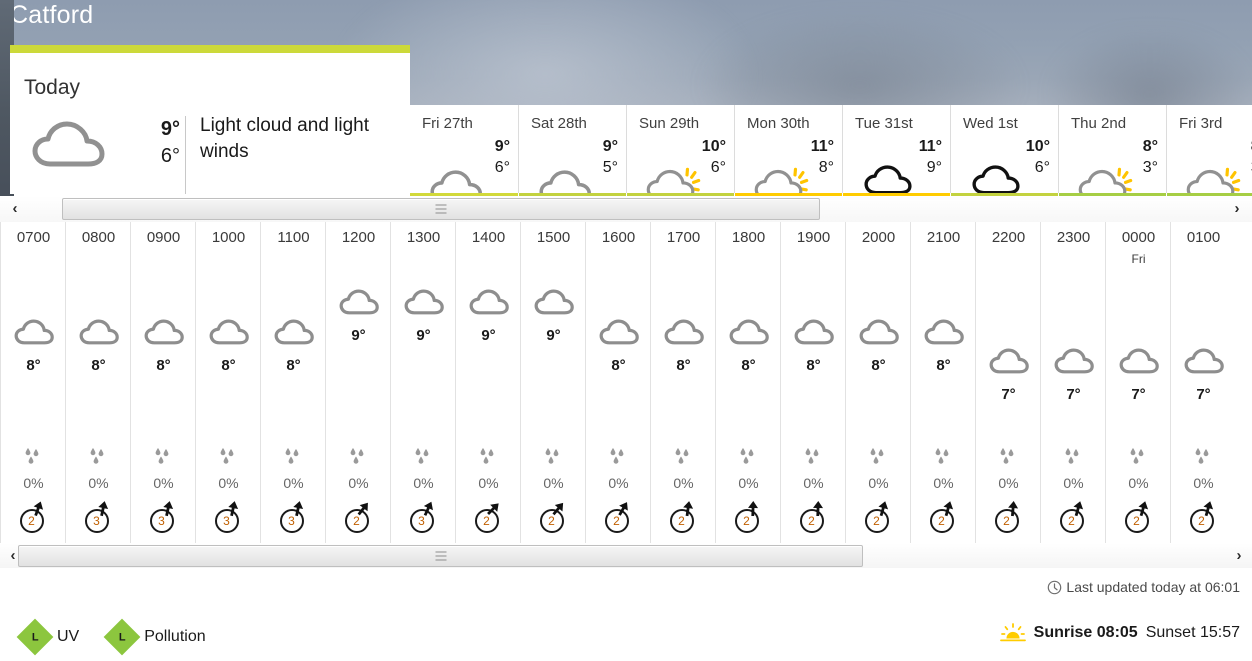 The height and width of the screenshot is (661, 1252). What do you see at coordinates (943, 237) in the screenshot?
I see `hour-time-label: 2100` at bounding box center [943, 237].